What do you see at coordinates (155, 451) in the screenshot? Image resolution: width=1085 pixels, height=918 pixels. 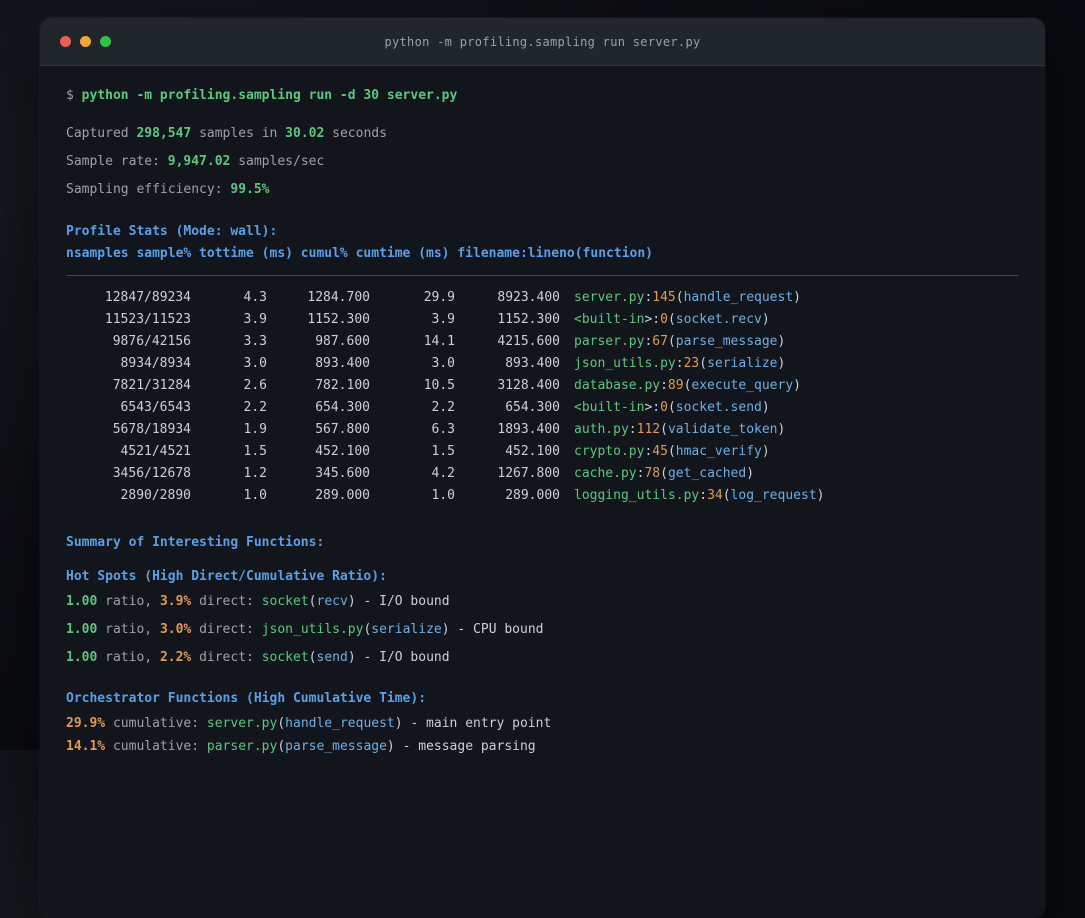 I see `cell-nsamples: 4521/4521` at bounding box center [155, 451].